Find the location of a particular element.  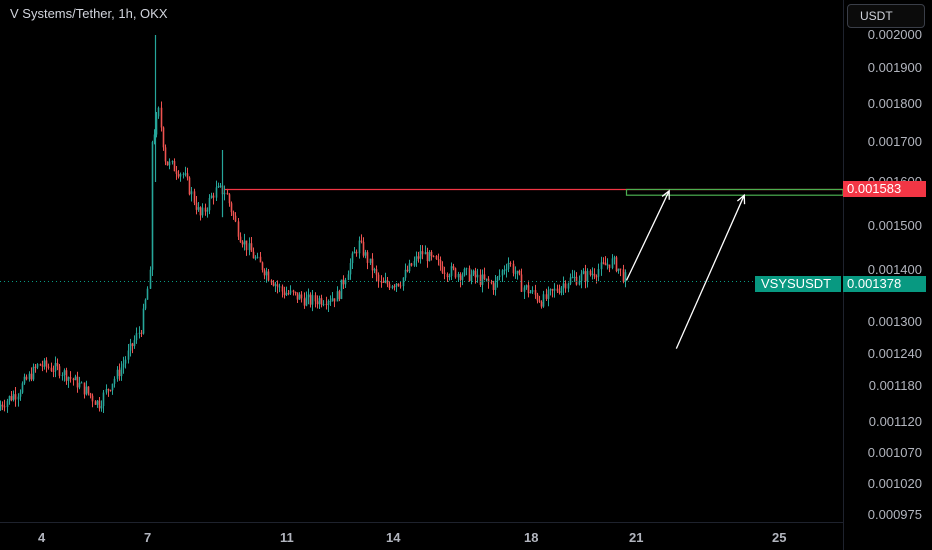

price-axis-border is located at coordinates (843, 275).